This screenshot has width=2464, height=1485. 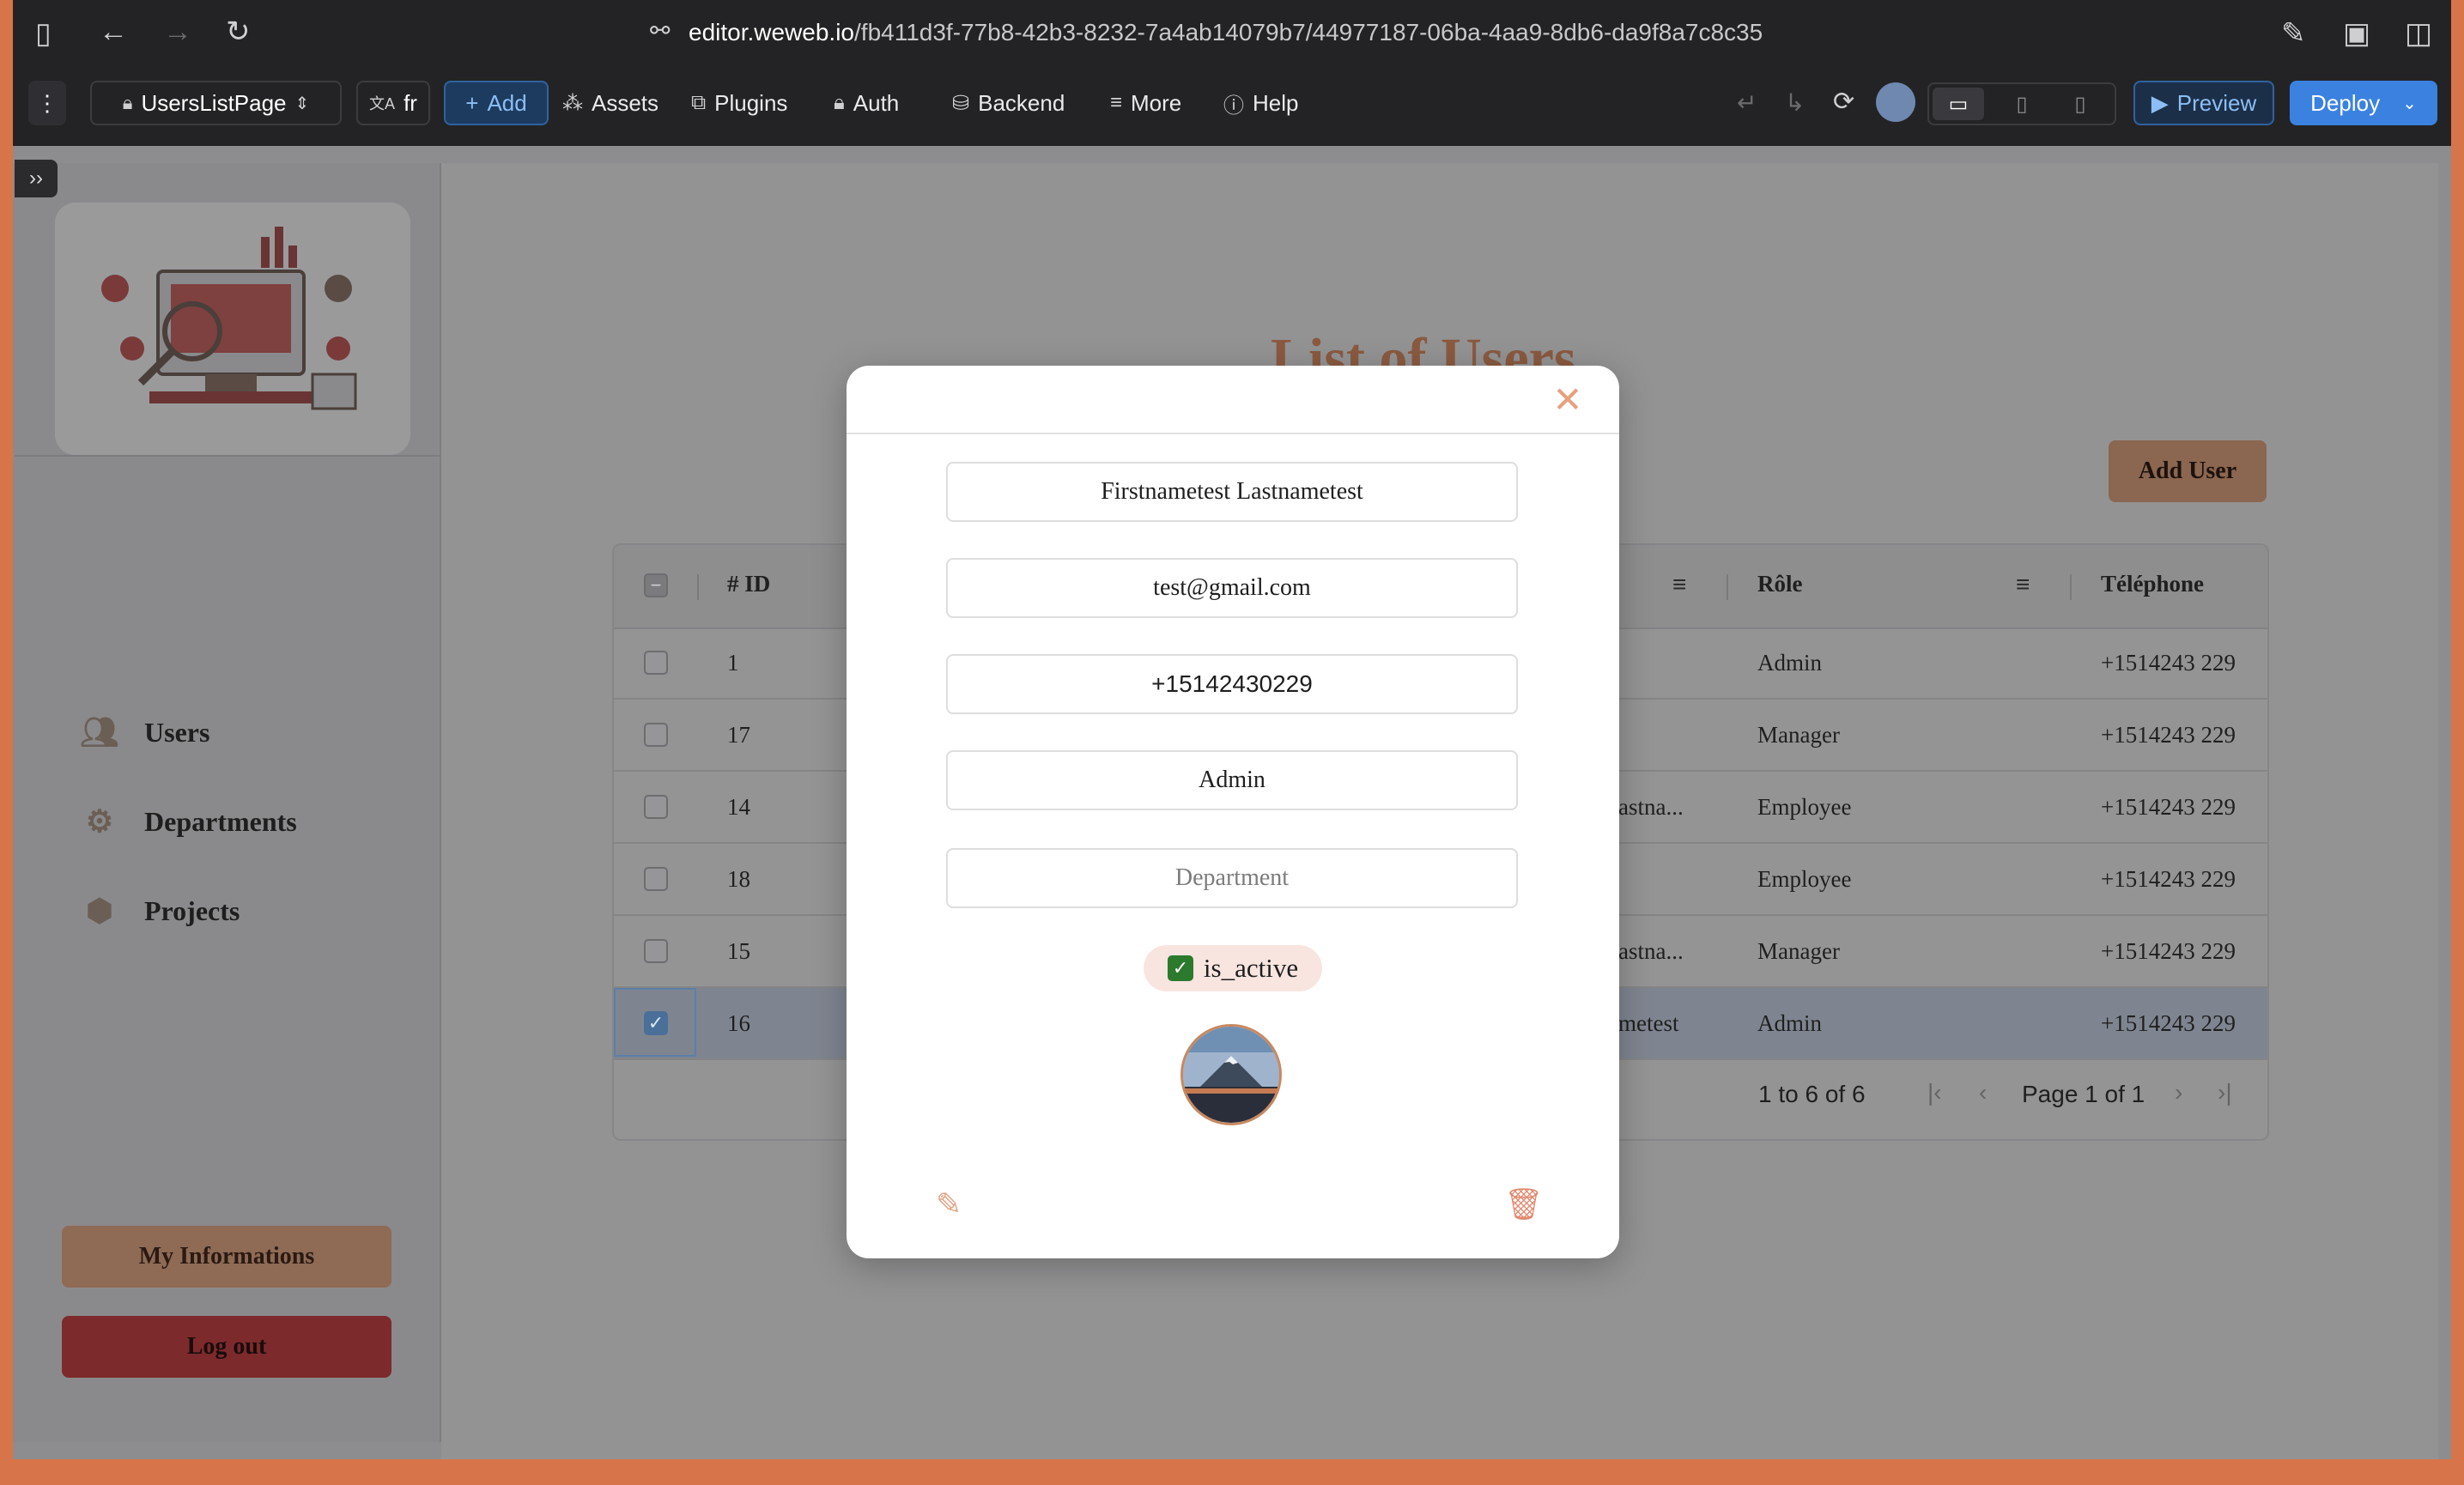 I want to click on checkbox-checked-icon: ✓, so click(x=1180, y=968).